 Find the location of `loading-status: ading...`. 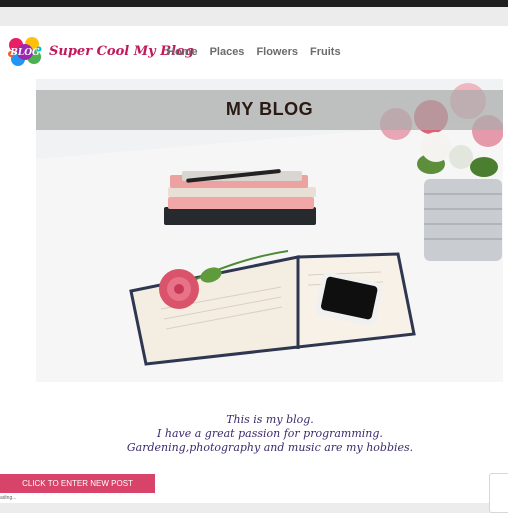

loading-status: ading... is located at coordinates (8, 498).